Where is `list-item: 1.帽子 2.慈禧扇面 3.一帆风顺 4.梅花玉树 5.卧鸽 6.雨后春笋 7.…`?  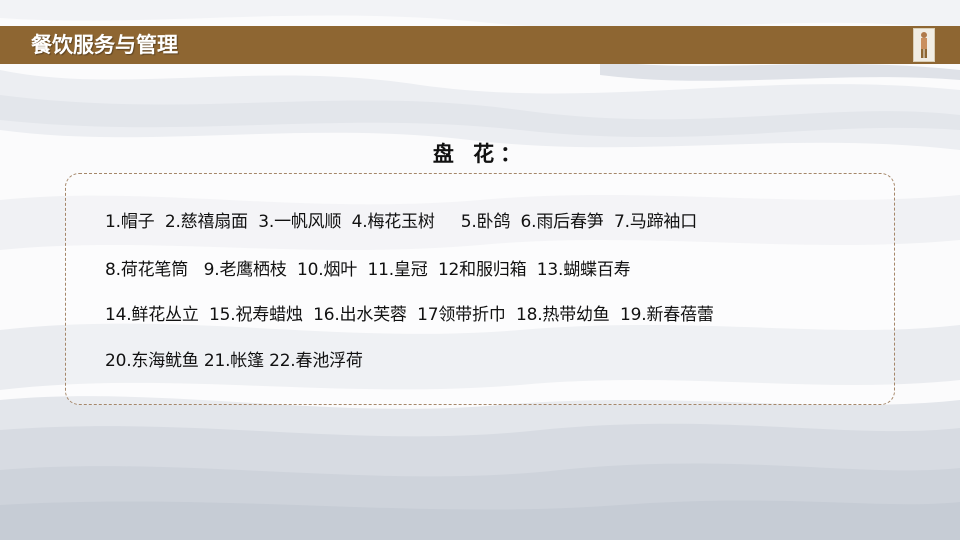 list-item: 1.帽子 2.慈禧扇面 3.一帆风顺 4.梅花玉树 5.卧鸽 6.雨后春笋 7.… is located at coordinates (401, 222).